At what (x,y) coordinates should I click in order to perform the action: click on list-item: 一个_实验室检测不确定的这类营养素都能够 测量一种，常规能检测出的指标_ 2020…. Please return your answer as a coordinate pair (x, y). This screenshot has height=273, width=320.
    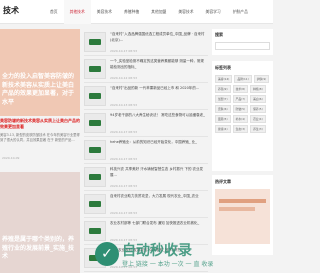
    Looking at the image, I should click on (146, 69).